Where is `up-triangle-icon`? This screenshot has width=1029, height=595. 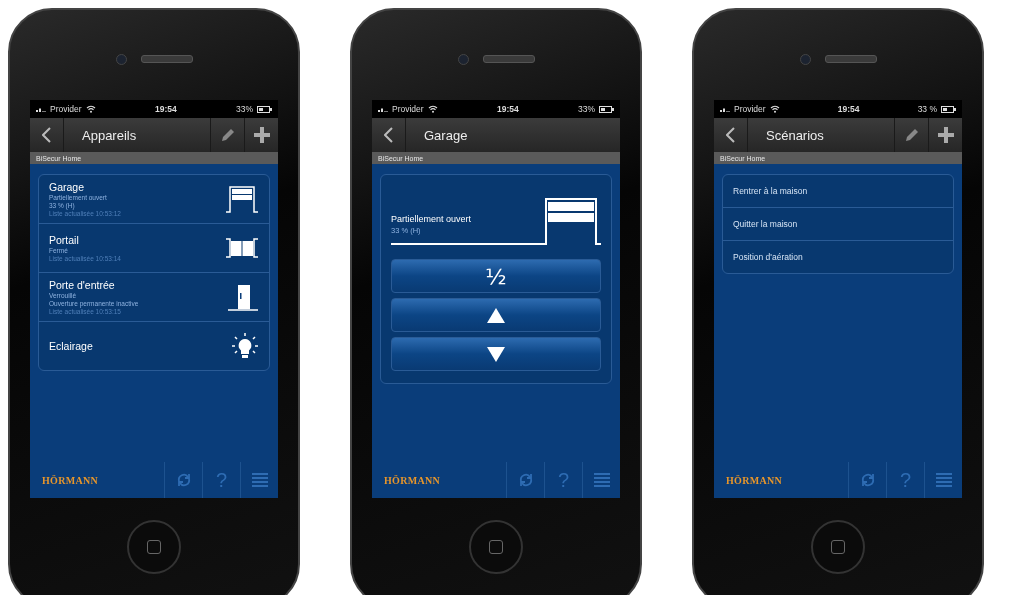 up-triangle-icon is located at coordinates (496, 315).